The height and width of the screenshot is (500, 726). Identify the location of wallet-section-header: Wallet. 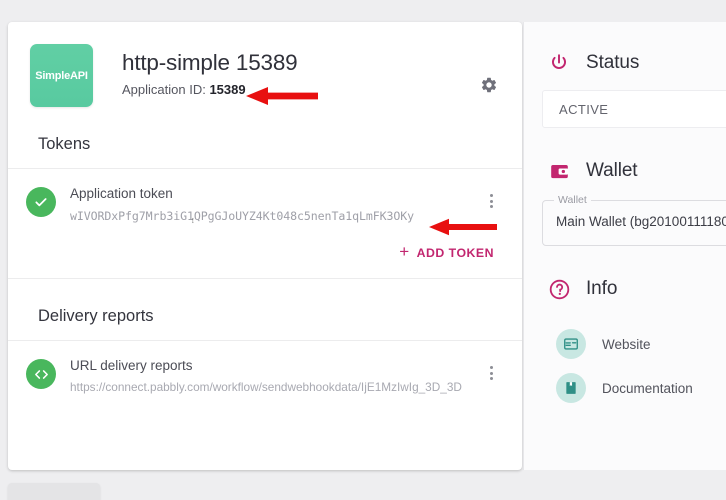
(625, 171).